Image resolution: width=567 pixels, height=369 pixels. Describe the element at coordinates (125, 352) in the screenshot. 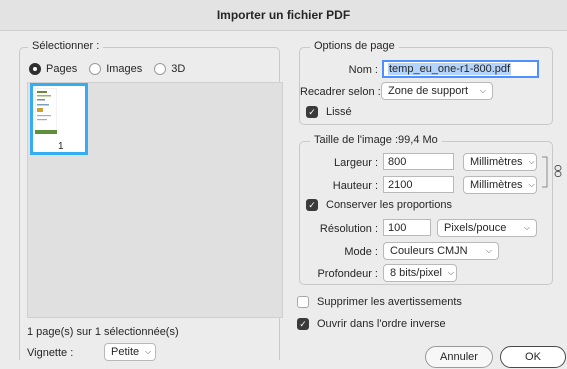

I see `vignette-select-value: Petite` at that location.